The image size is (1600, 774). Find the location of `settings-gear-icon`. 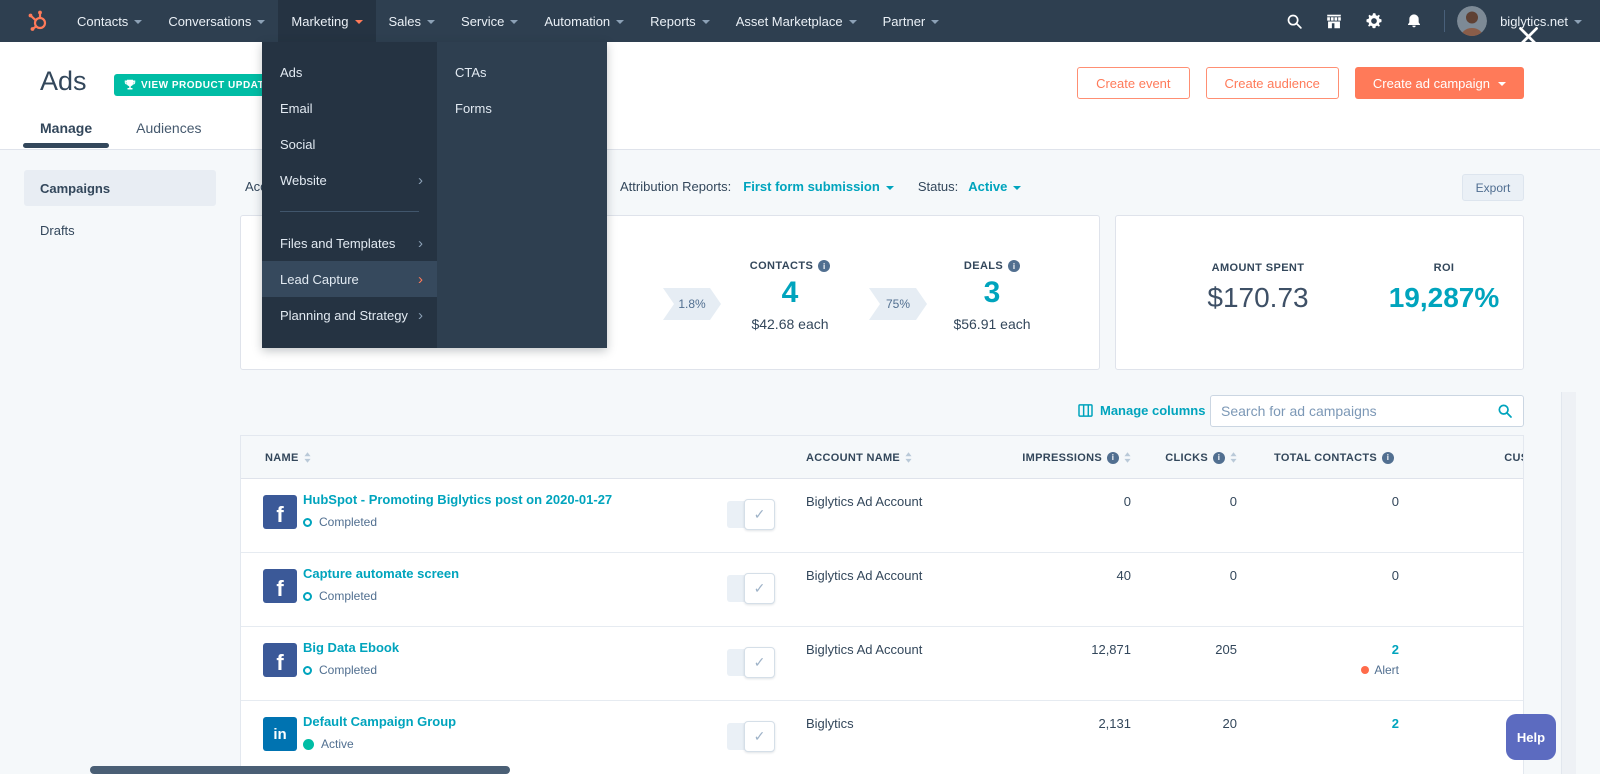

settings-gear-icon is located at coordinates (1374, 21).